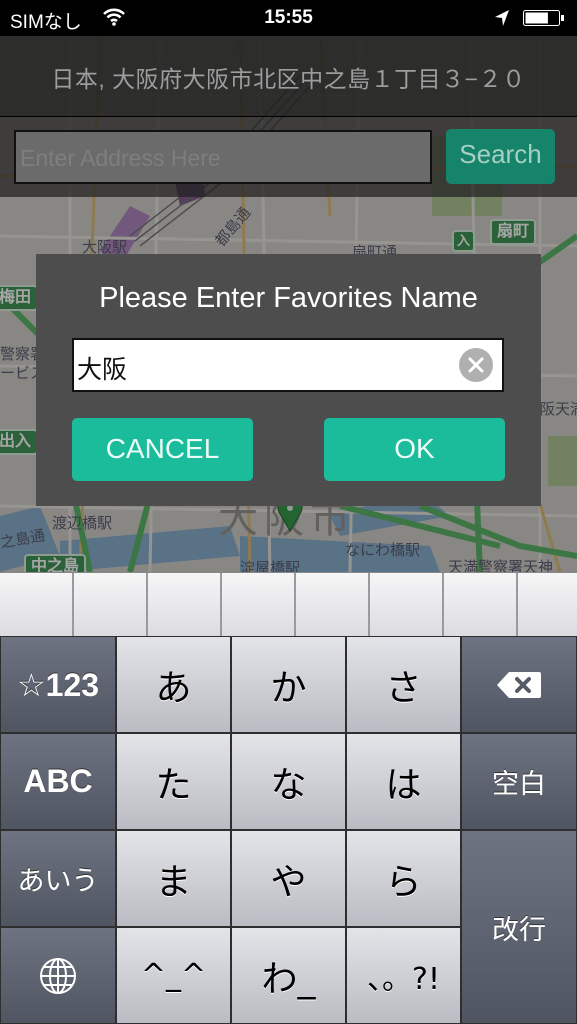 The height and width of the screenshot is (1024, 577). I want to click on ok-button: OK, so click(414, 449).